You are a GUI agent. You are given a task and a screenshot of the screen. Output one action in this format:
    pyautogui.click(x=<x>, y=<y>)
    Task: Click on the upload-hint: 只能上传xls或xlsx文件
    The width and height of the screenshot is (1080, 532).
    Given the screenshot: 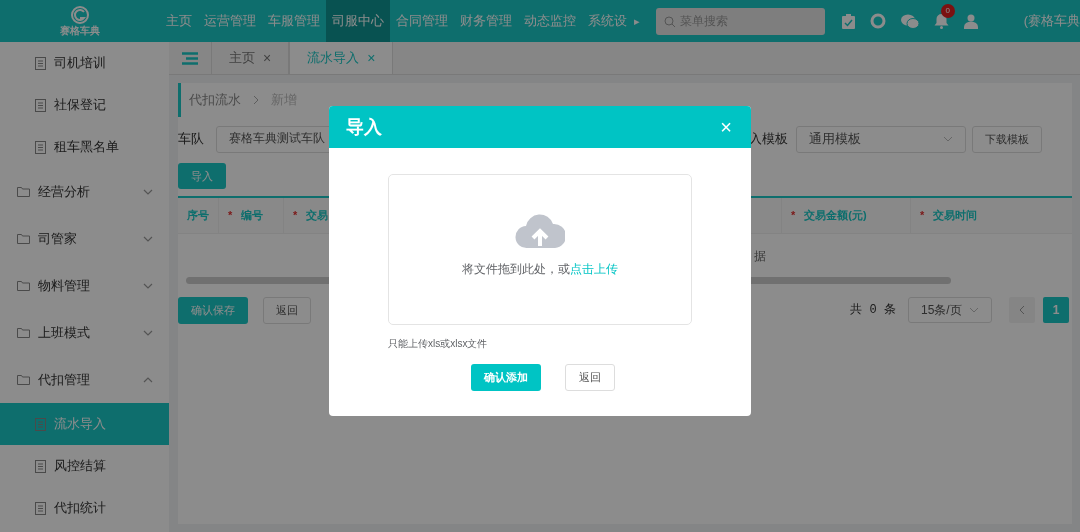 What is the action you would take?
    pyautogui.click(x=438, y=344)
    